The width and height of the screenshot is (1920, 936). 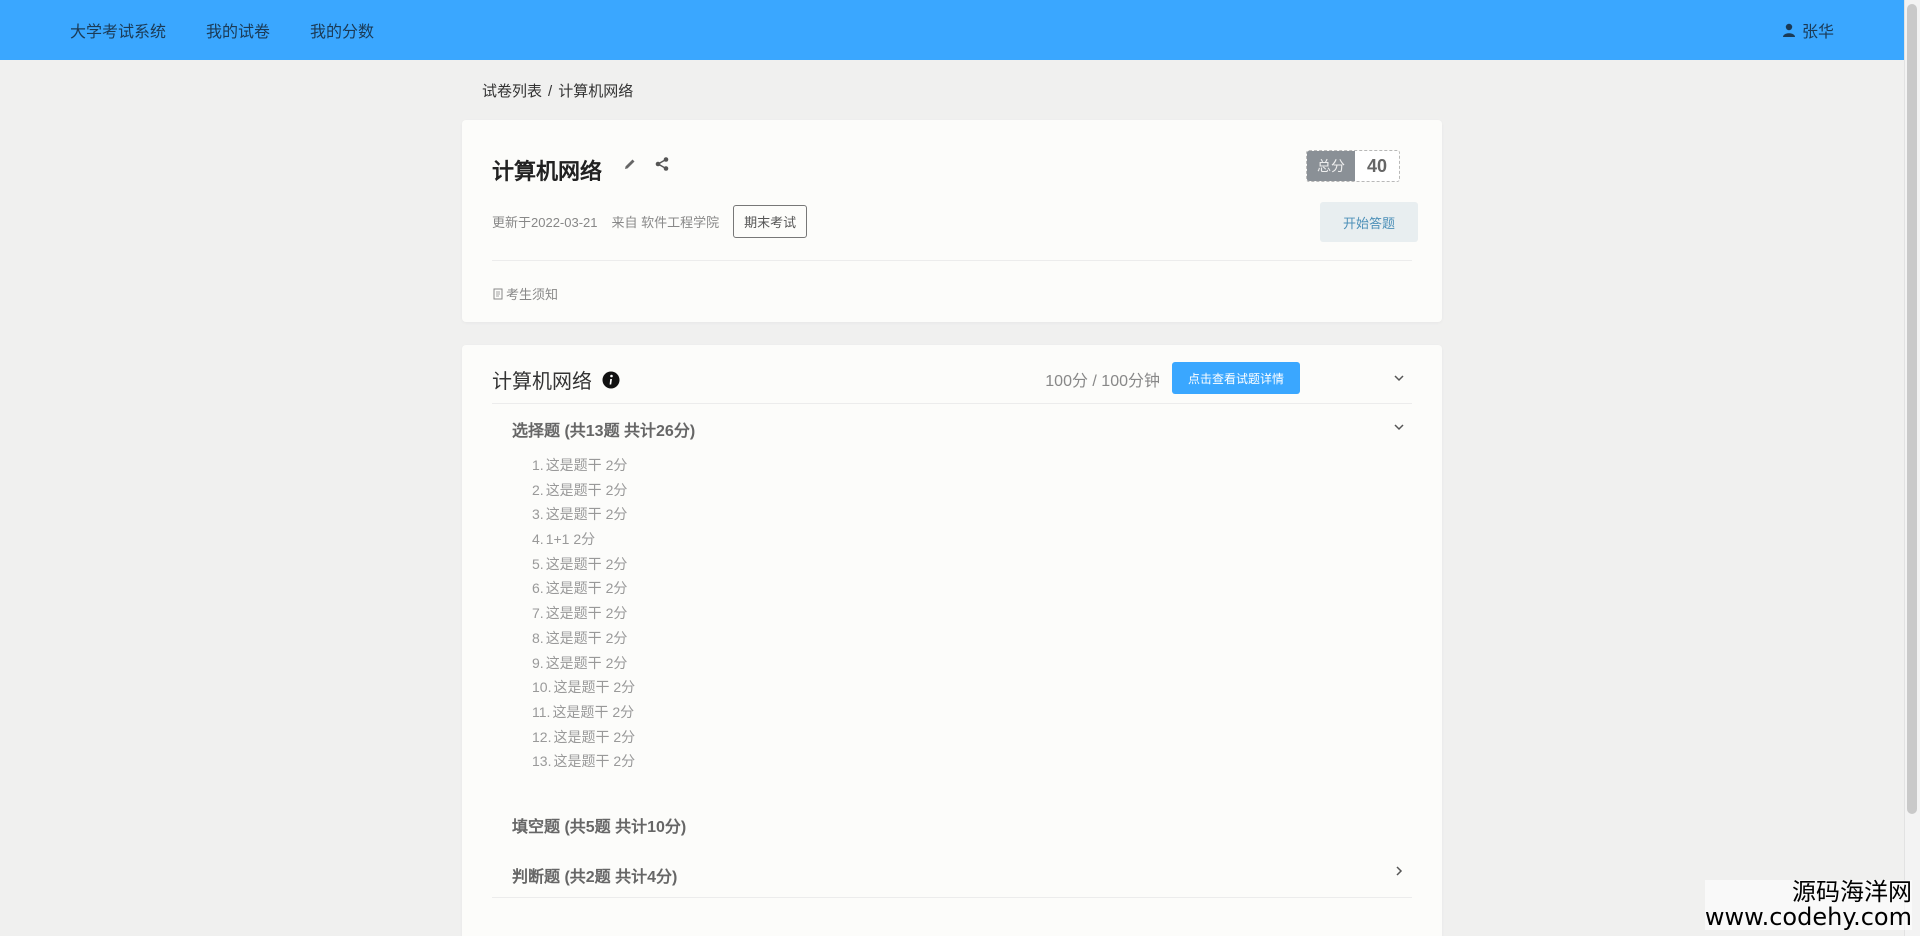 What do you see at coordinates (538, 489) in the screenshot?
I see `question-number: 2.` at bounding box center [538, 489].